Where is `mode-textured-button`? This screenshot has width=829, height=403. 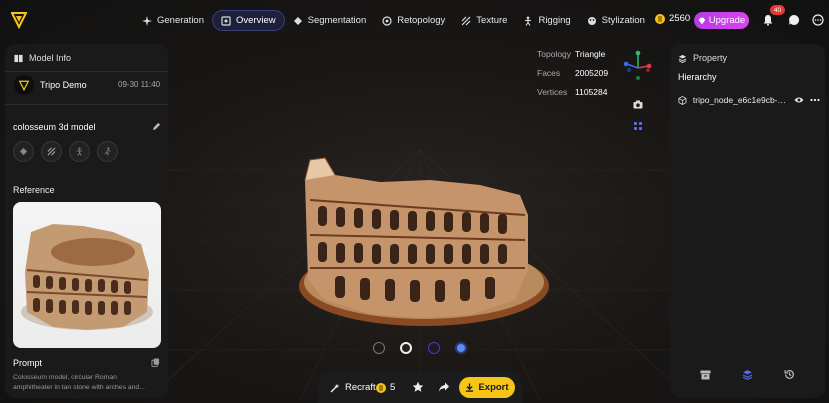
mode-textured-button is located at coordinates (461, 348).